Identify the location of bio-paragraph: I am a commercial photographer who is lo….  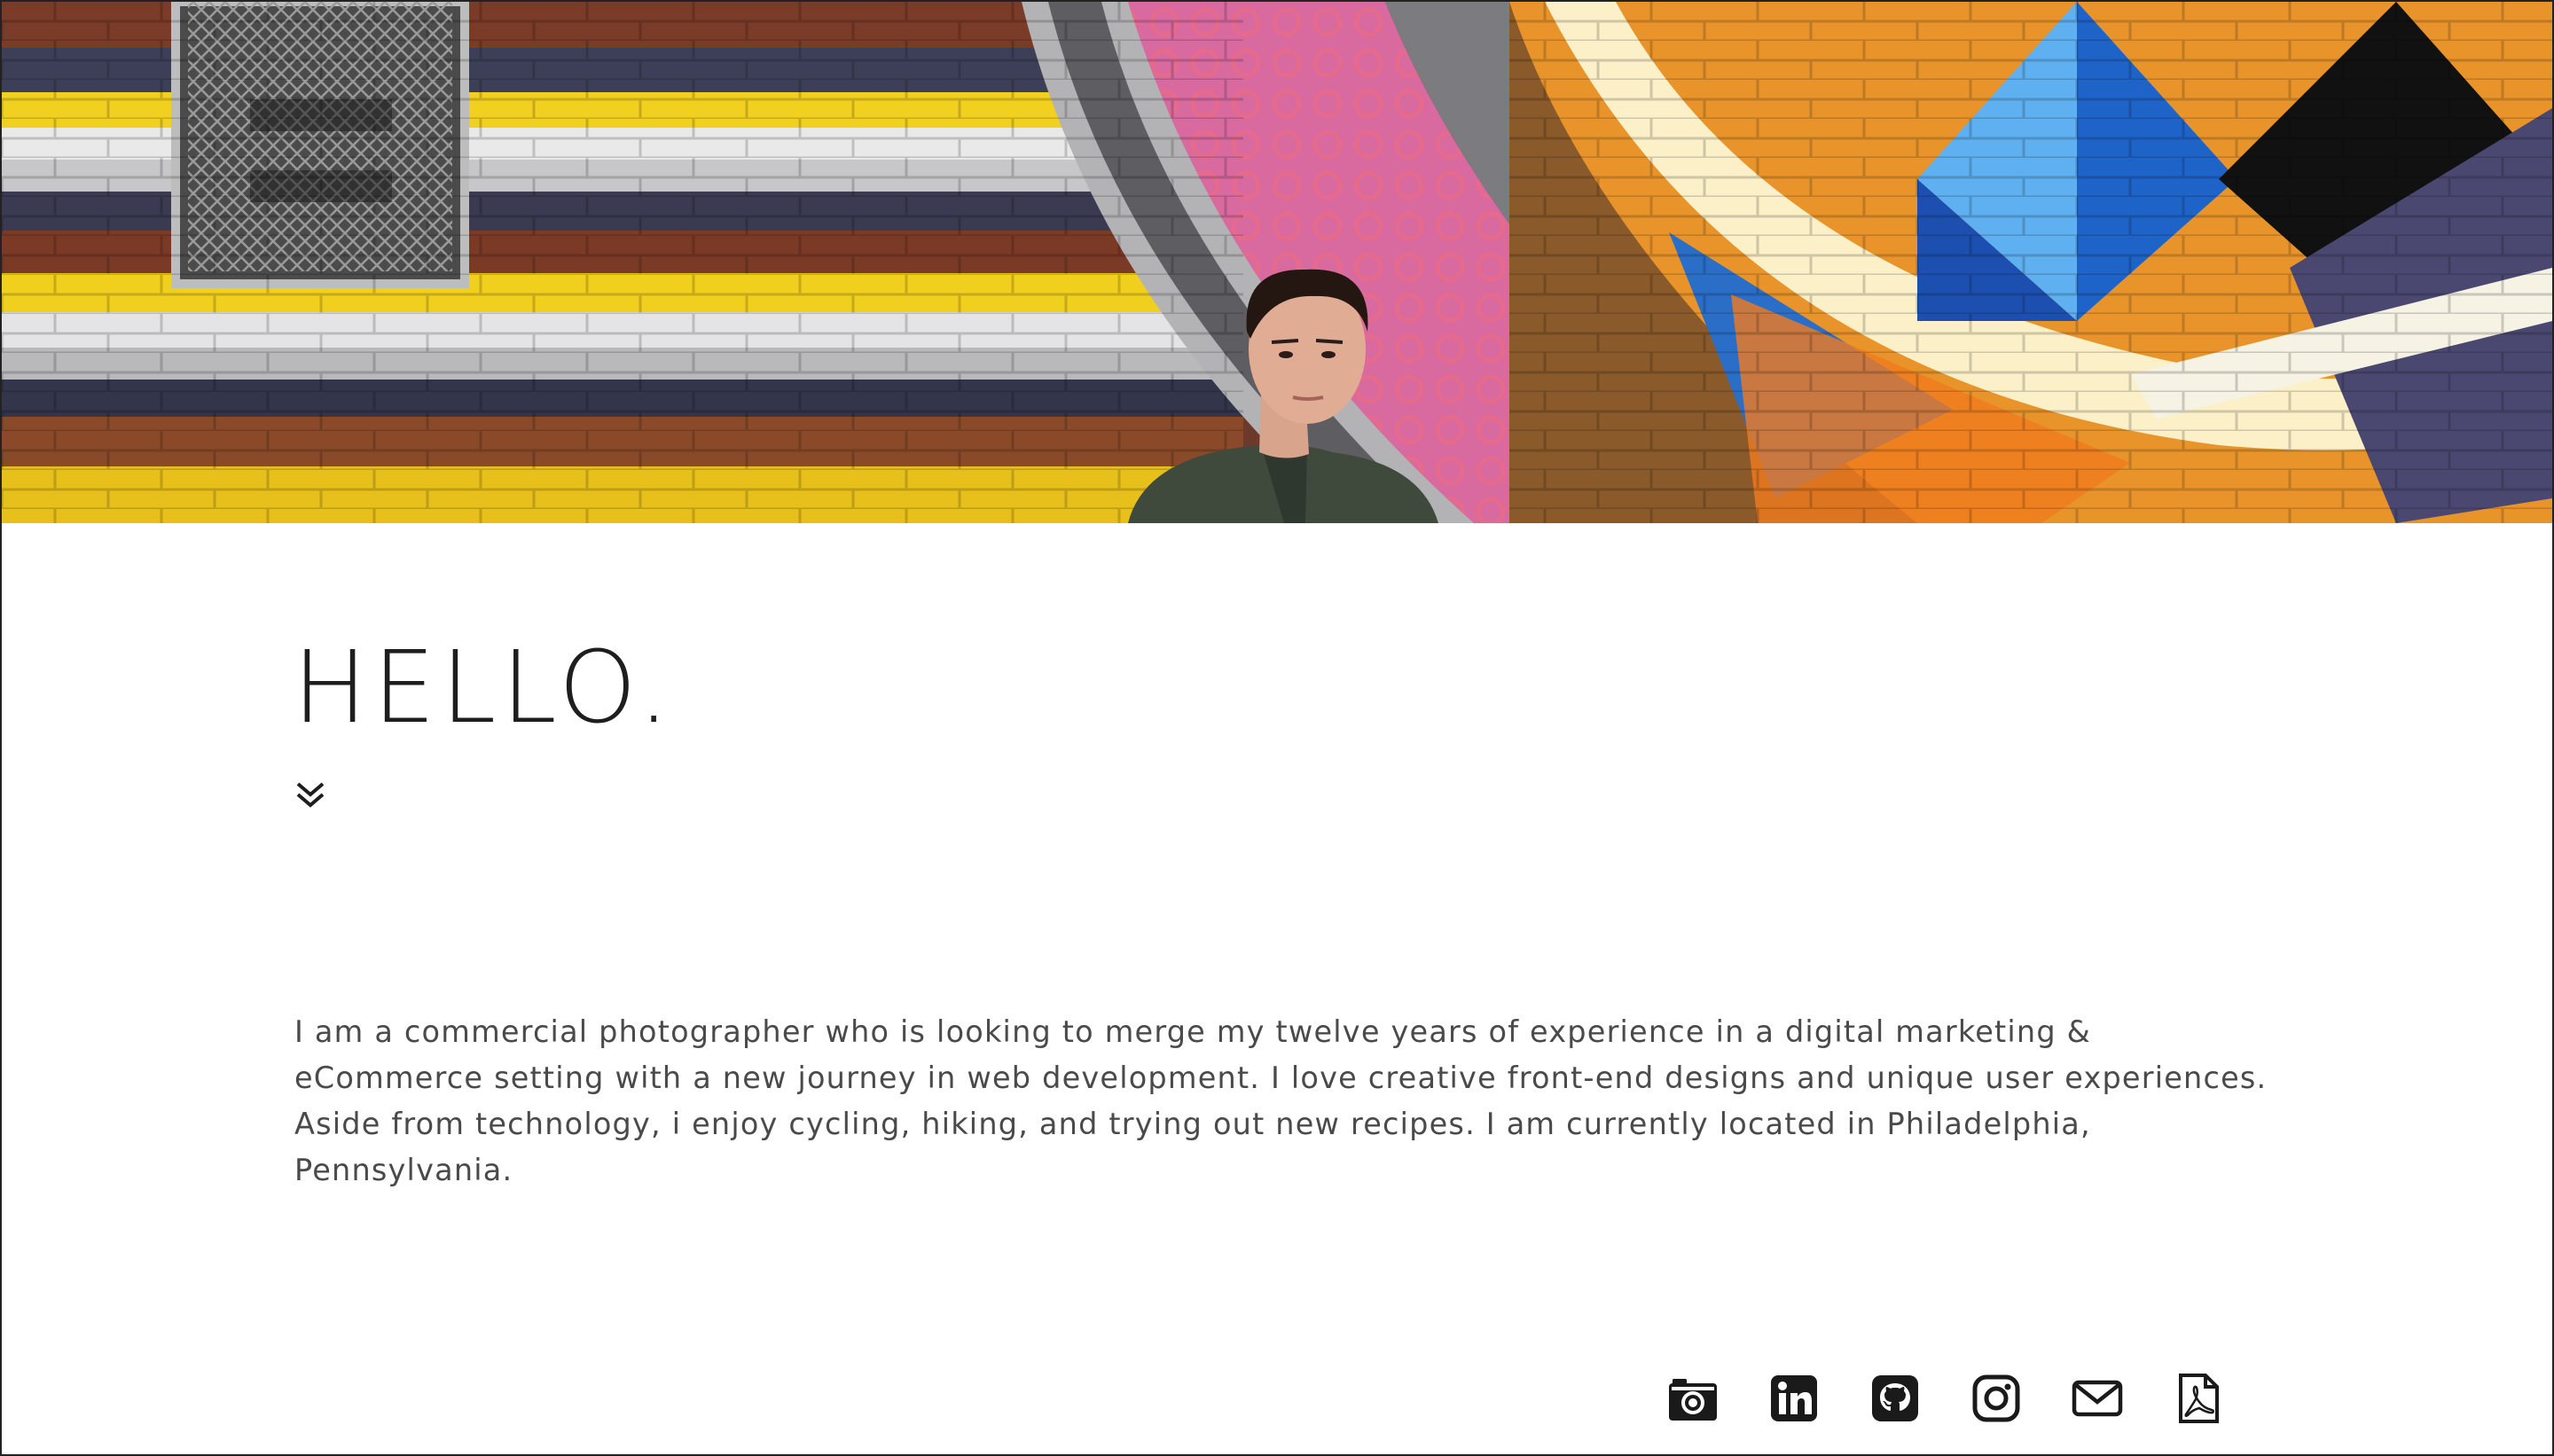
(1281, 1100).